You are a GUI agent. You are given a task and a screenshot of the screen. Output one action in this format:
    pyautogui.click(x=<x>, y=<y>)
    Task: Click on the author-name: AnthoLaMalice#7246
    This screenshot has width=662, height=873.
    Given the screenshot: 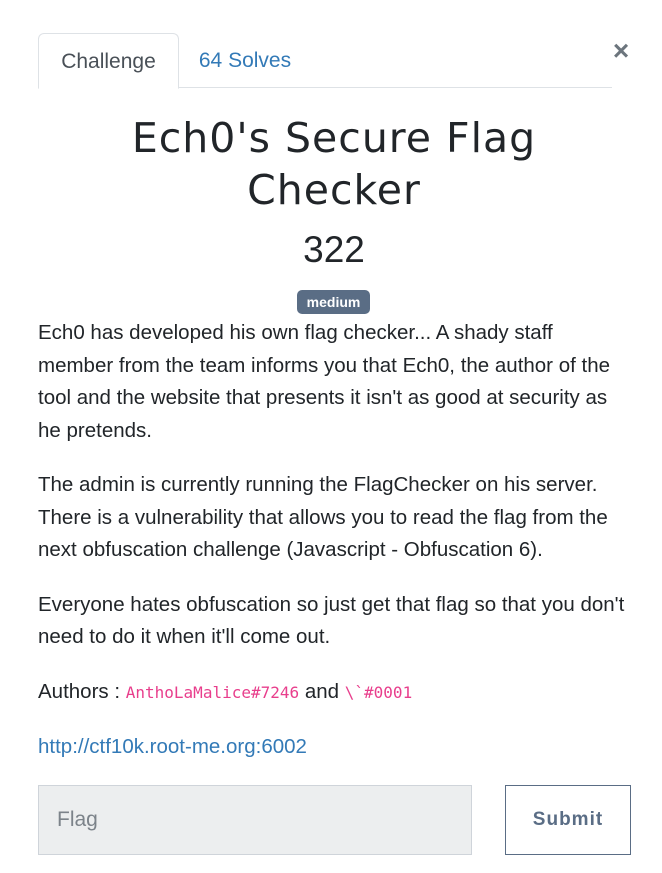 What is the action you would take?
    pyautogui.click(x=212, y=692)
    